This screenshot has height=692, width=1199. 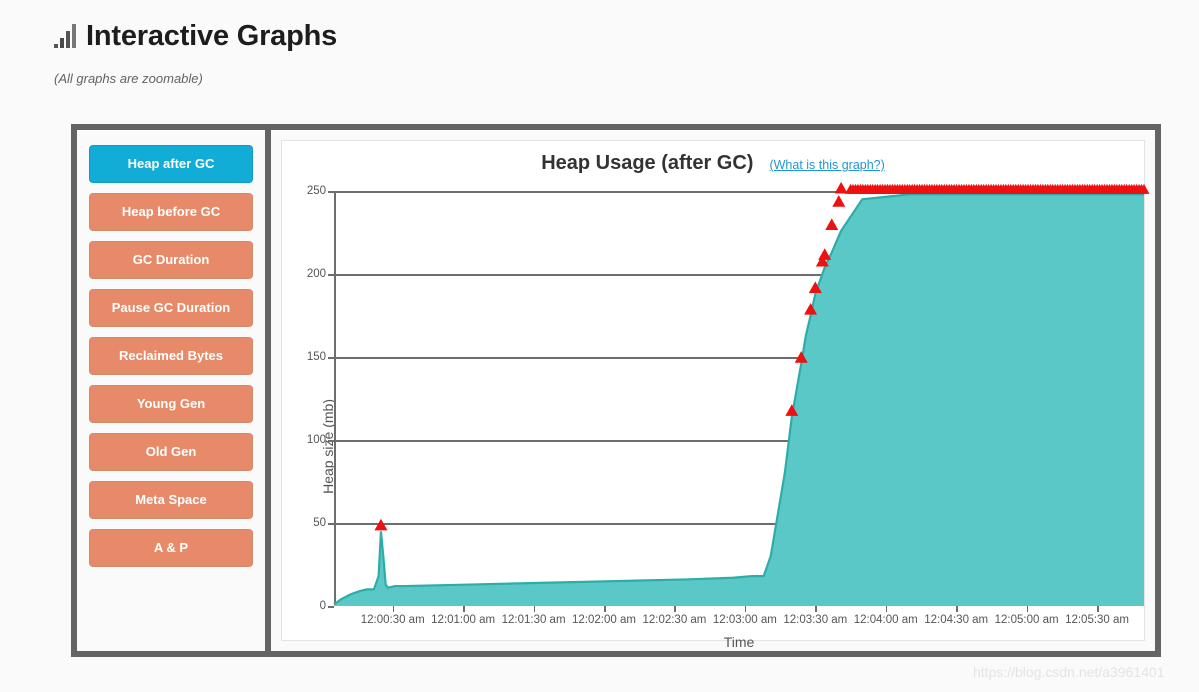 What do you see at coordinates (171, 212) in the screenshot?
I see `sidebar-item-heap-before-gc: Heap before GC` at bounding box center [171, 212].